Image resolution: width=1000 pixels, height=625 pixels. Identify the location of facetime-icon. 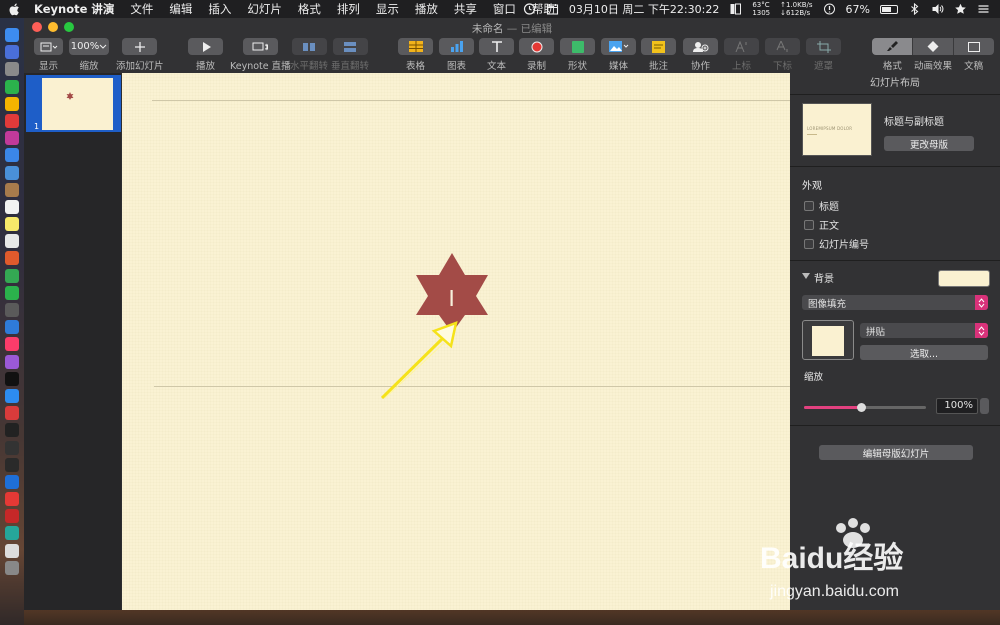
(12, 292).